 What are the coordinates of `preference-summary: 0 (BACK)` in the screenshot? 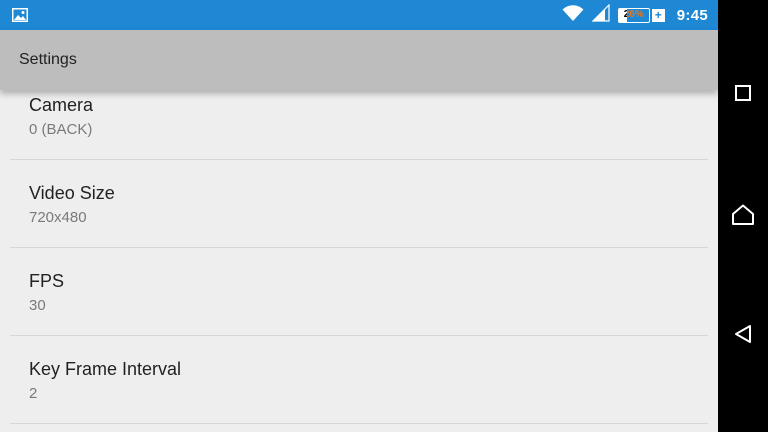 It's located at (61, 129).